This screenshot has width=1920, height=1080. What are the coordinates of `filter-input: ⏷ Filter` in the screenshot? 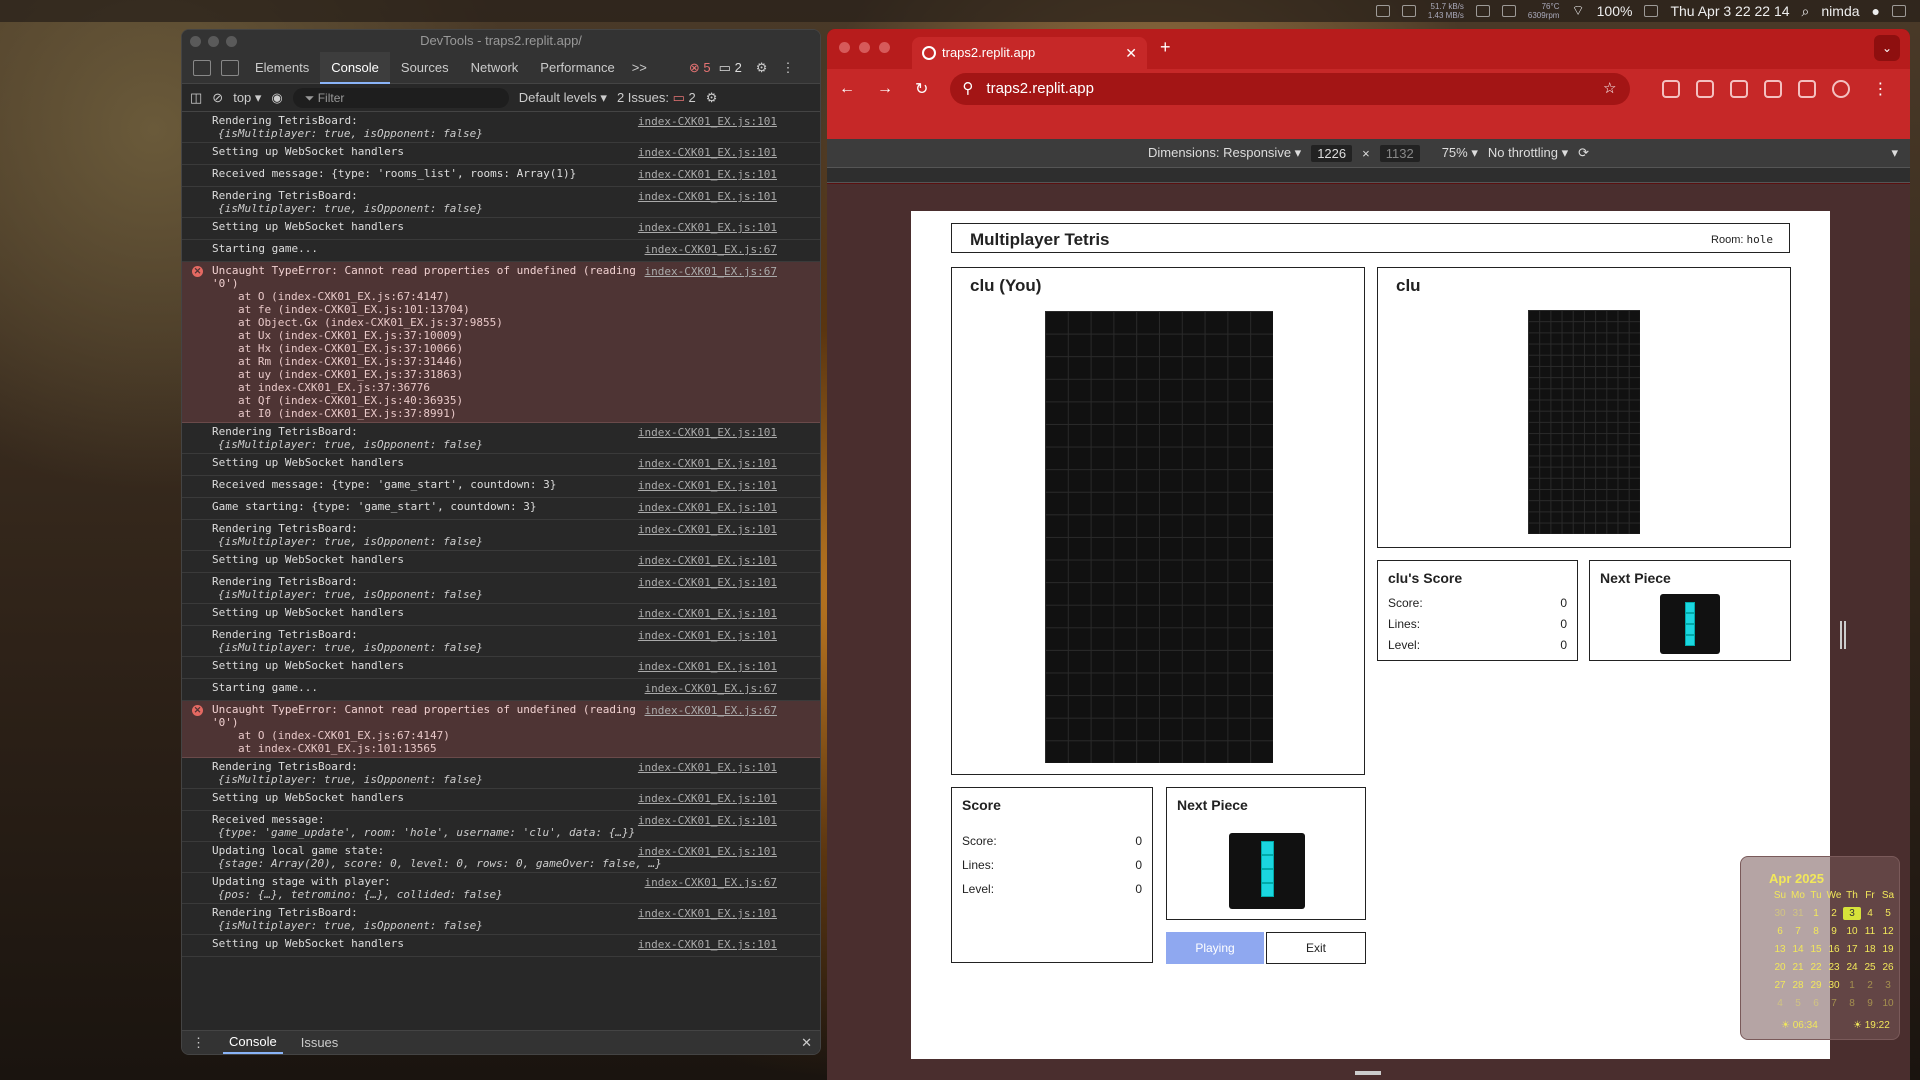 It's located at (400, 97).